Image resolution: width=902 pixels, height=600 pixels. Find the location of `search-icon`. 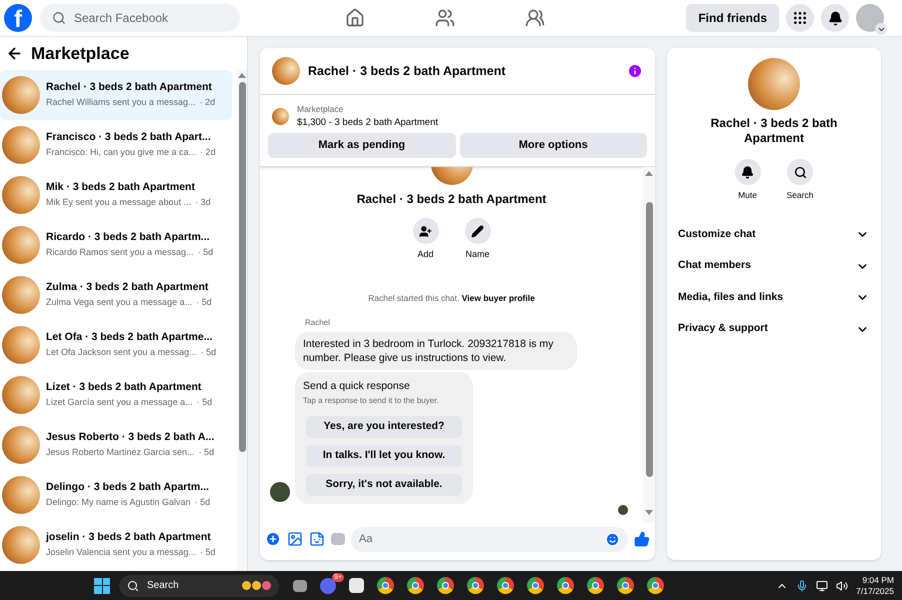

search-icon is located at coordinates (59, 18).